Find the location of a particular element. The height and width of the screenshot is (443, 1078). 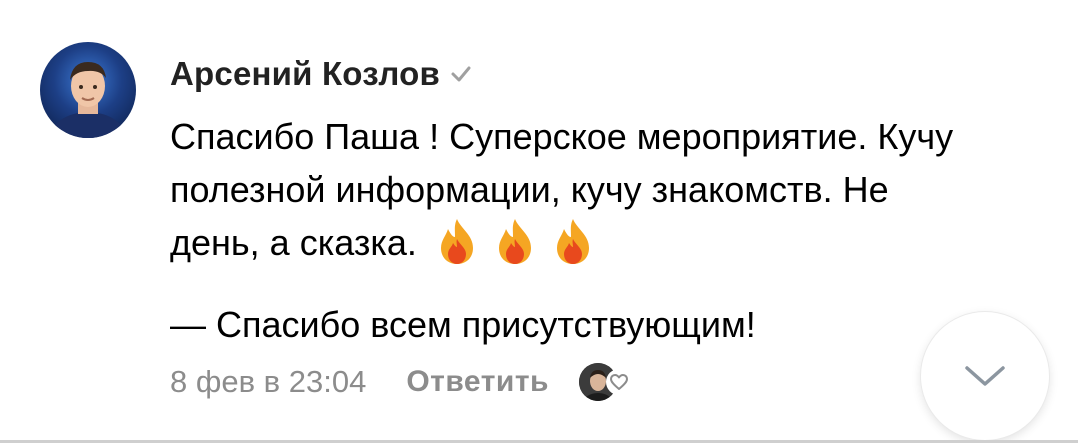

checkmark-icon is located at coordinates (461, 74).